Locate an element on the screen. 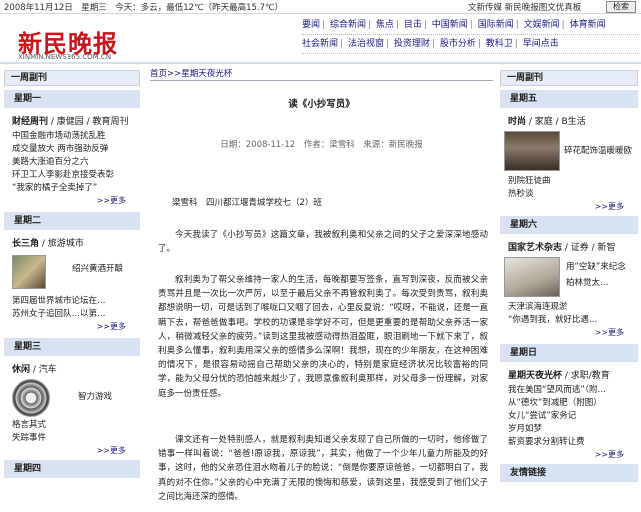  header-divider is located at coordinates (320, 63).